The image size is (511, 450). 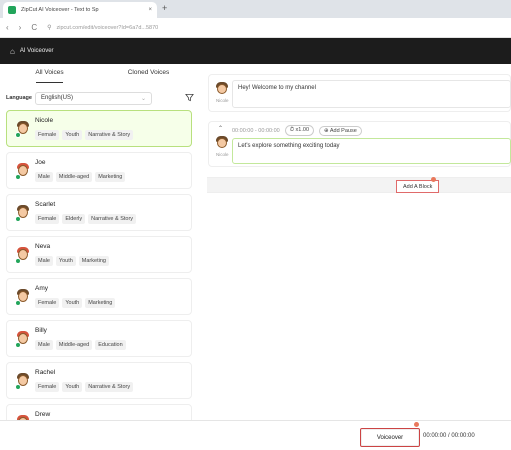 What do you see at coordinates (143, 98) in the screenshot?
I see `chevron-down-icon: ⌄` at bounding box center [143, 98].